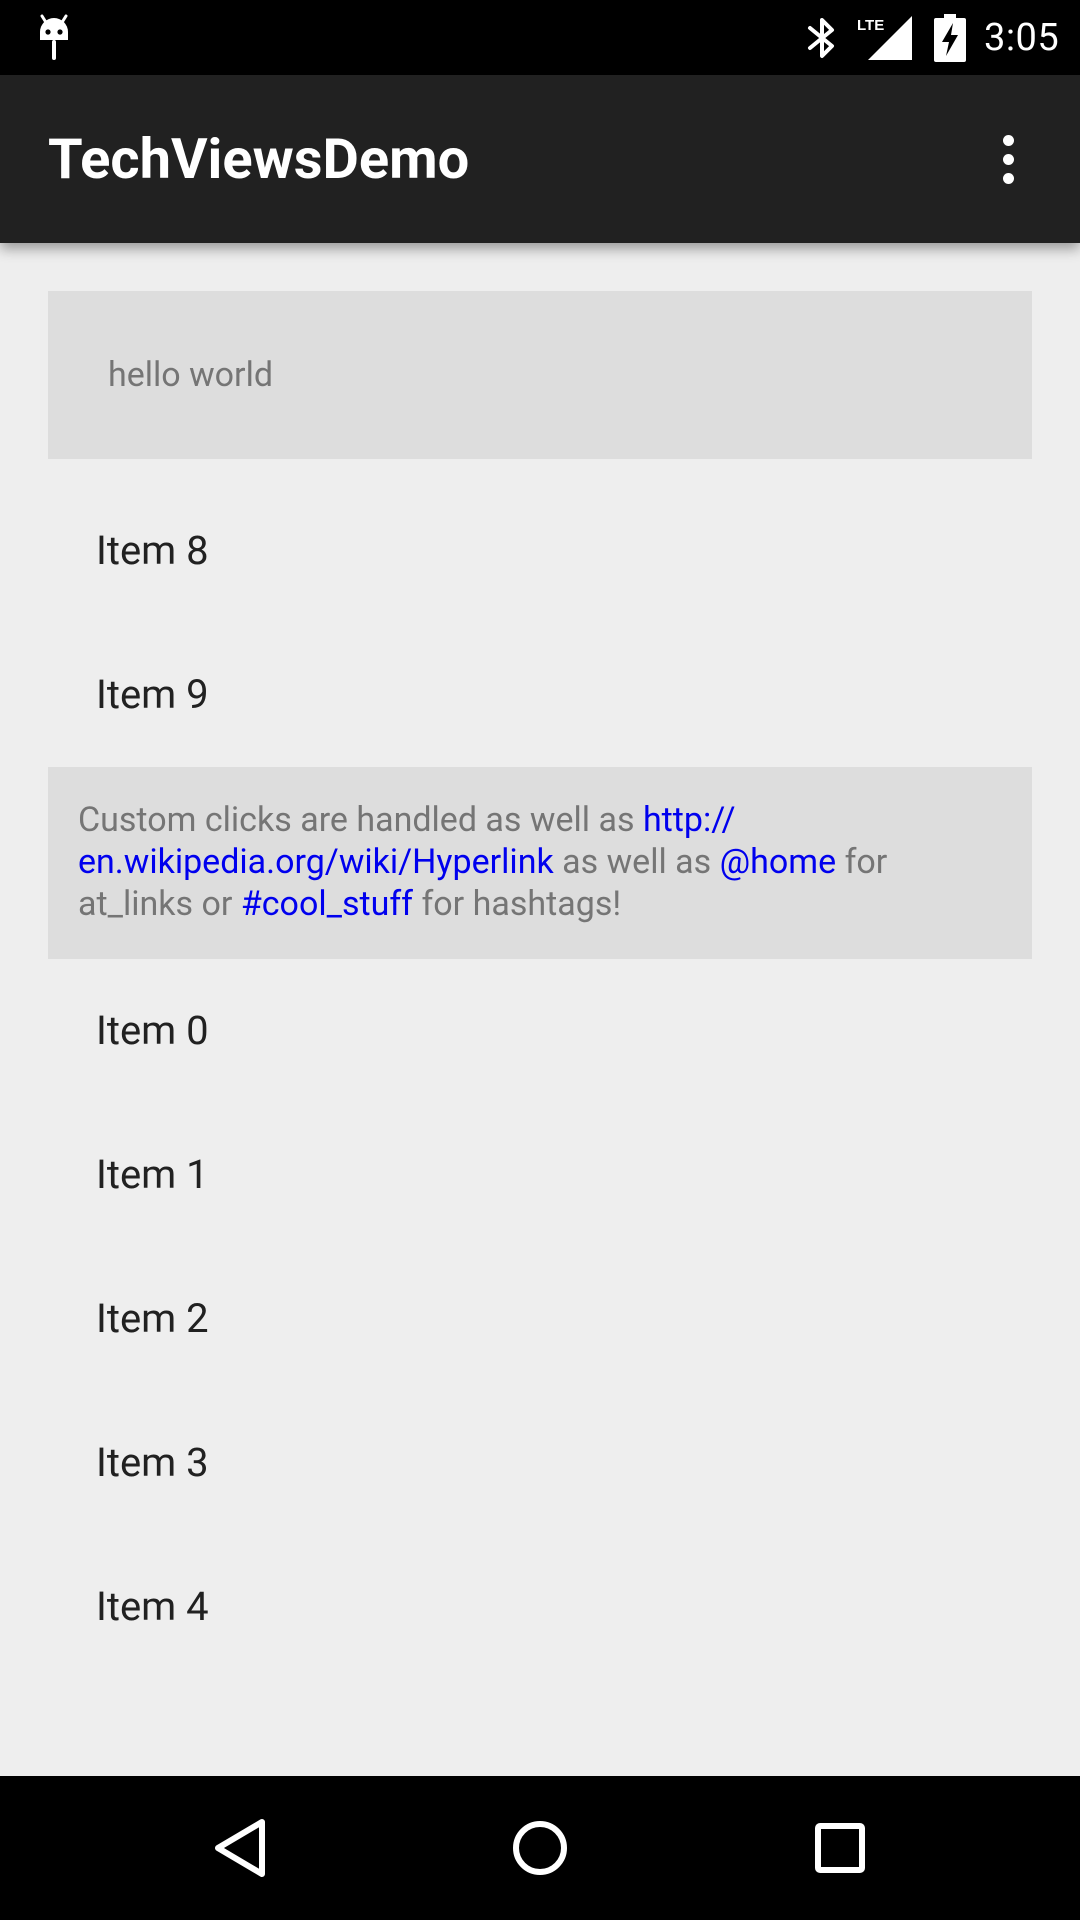  What do you see at coordinates (152, 694) in the screenshot?
I see `list-item-label: Item 9` at bounding box center [152, 694].